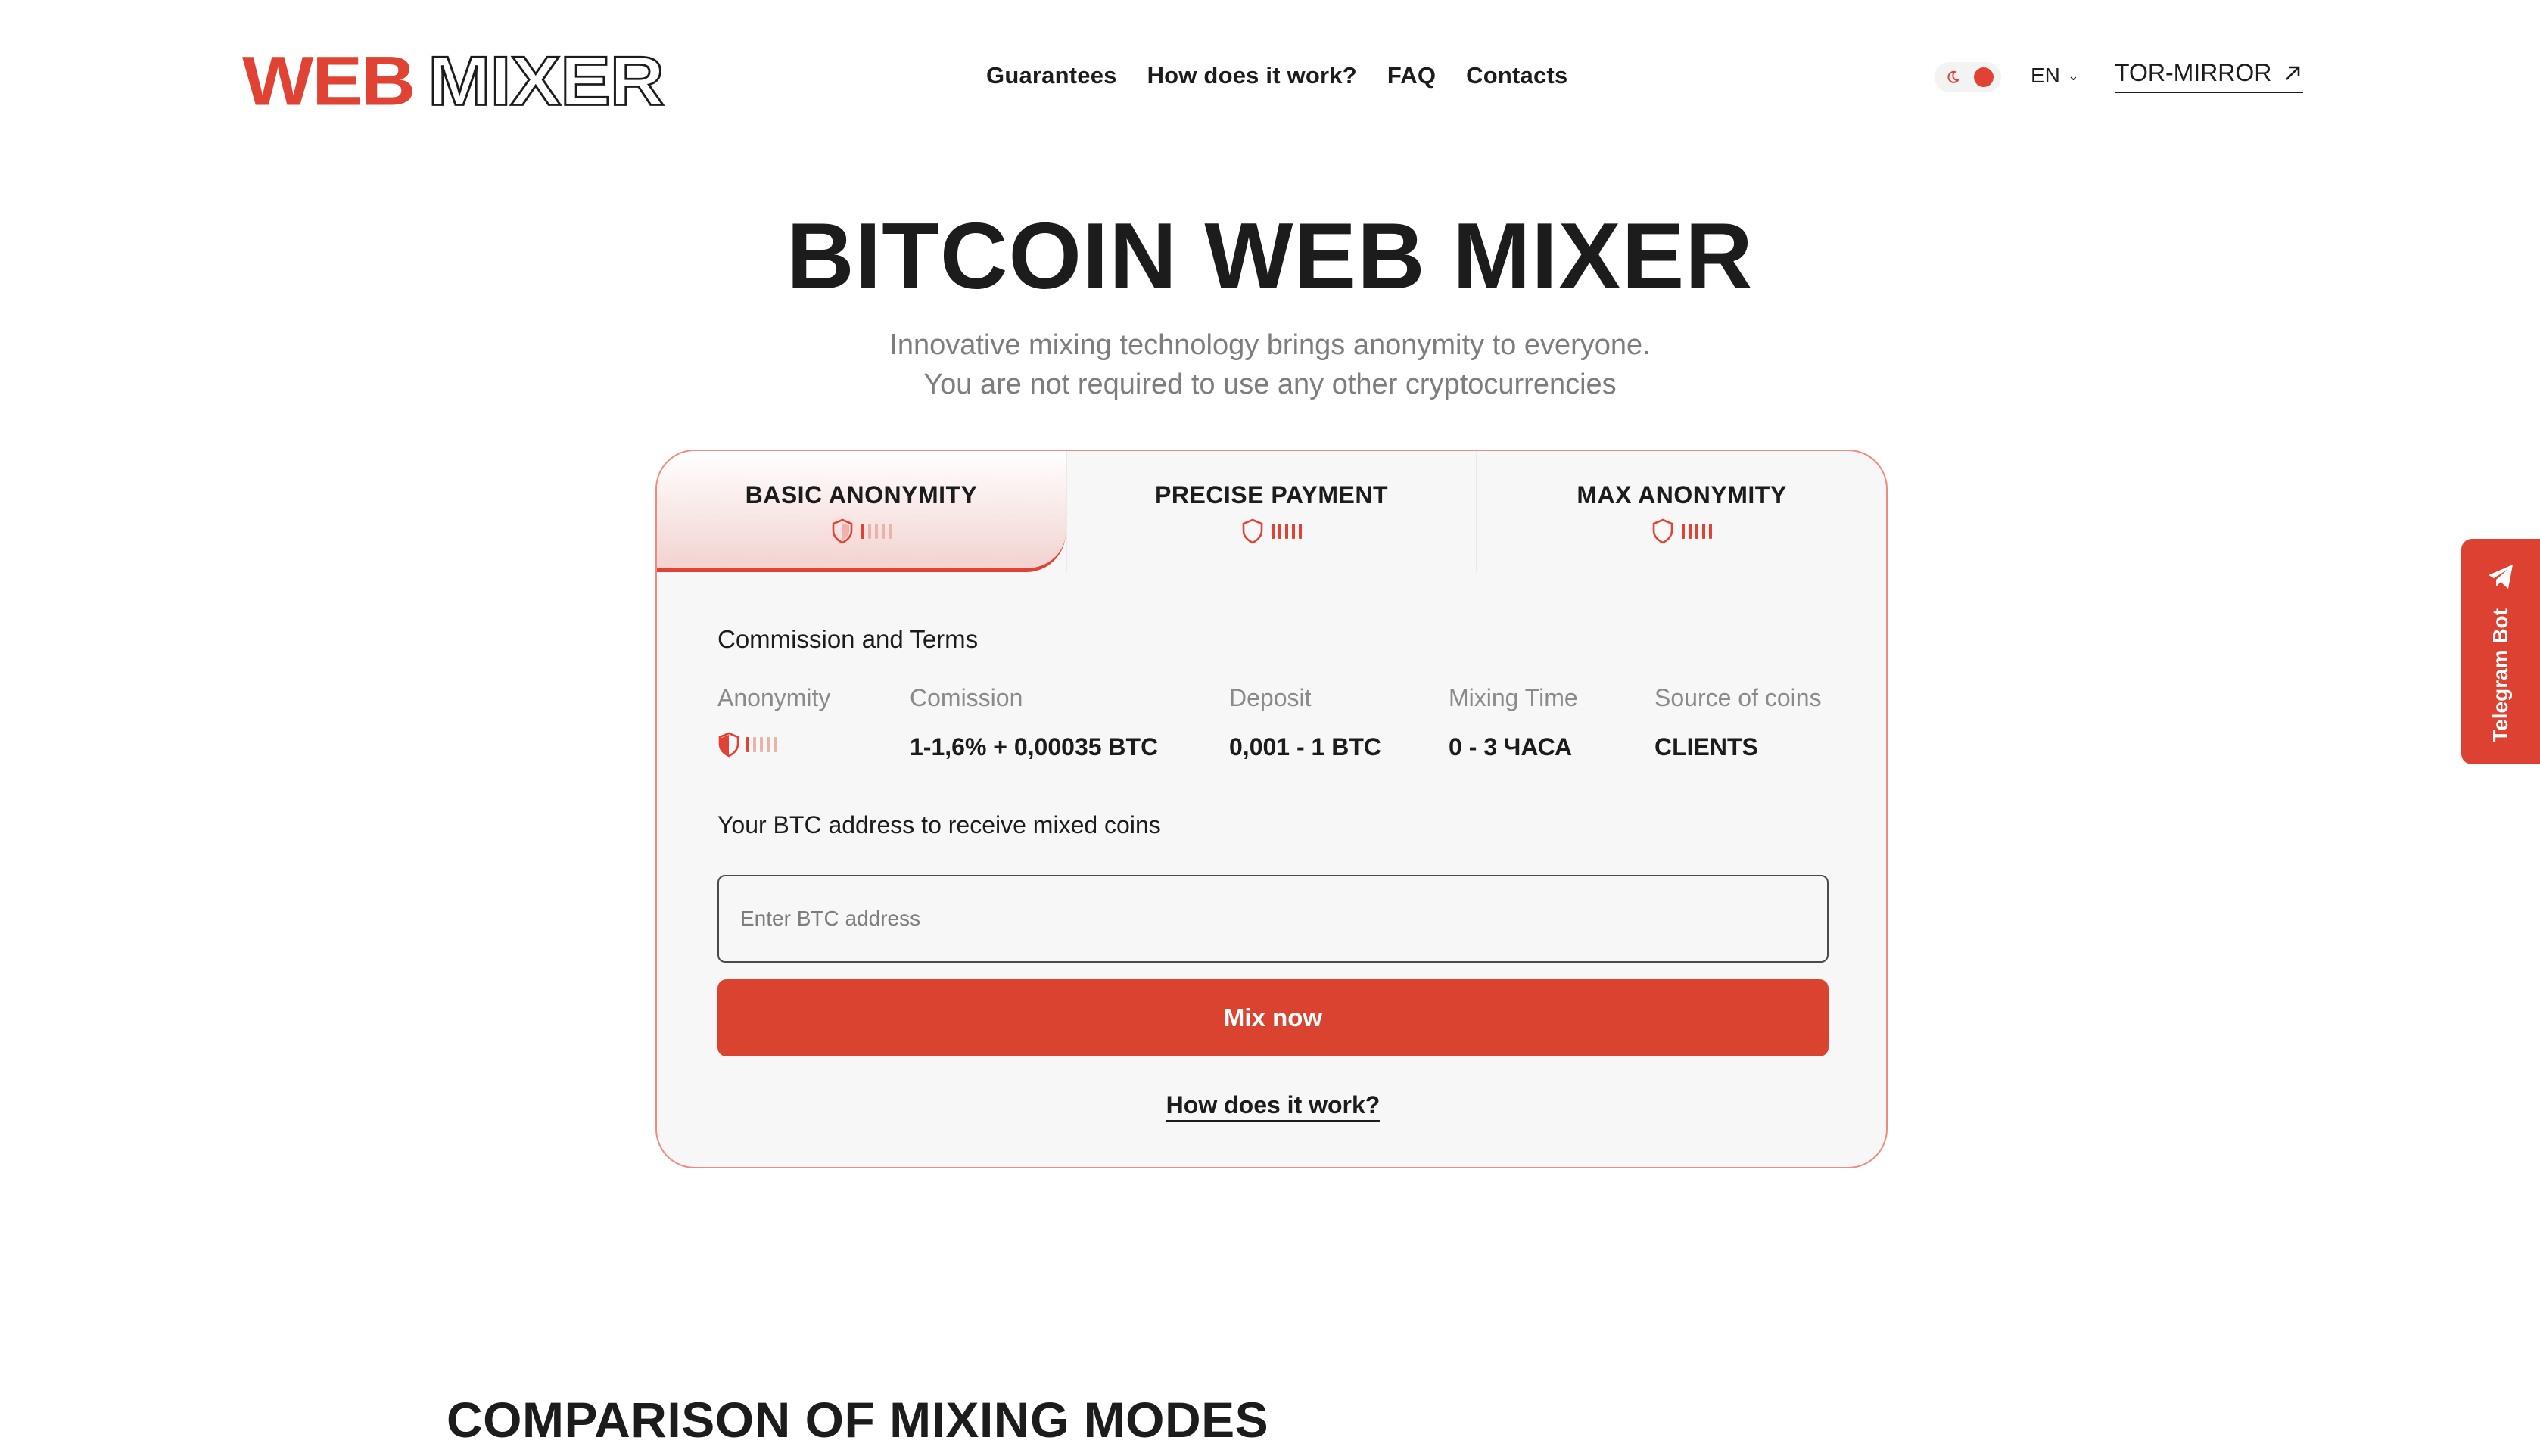 This screenshot has width=2540, height=1456. Describe the element at coordinates (1984, 77) in the screenshot. I see `toggle-knob` at that location.